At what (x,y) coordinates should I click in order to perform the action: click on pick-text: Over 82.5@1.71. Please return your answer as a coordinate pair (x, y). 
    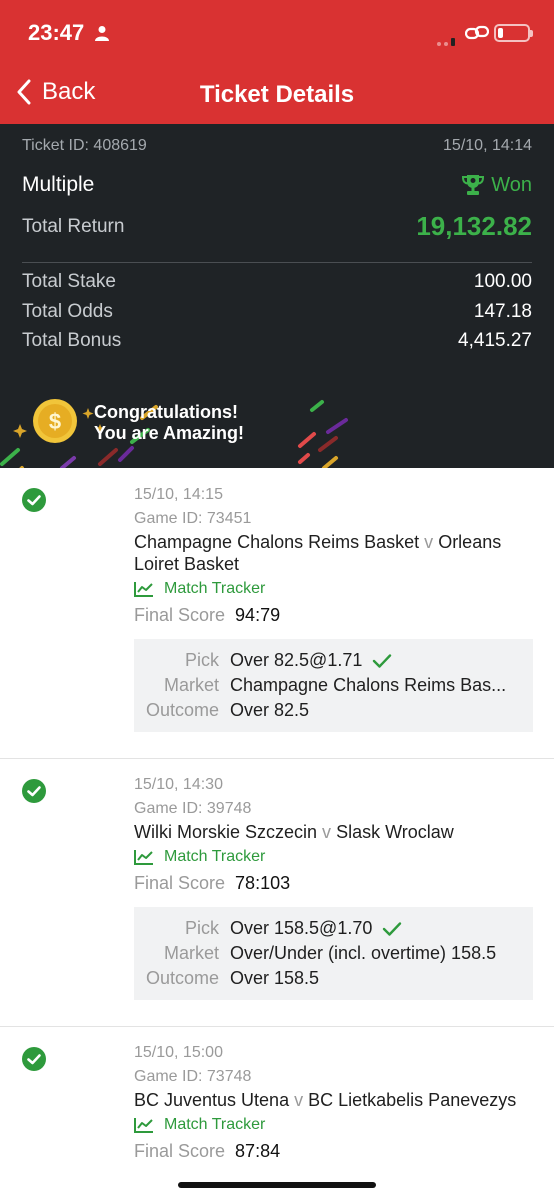
    Looking at the image, I should click on (296, 660).